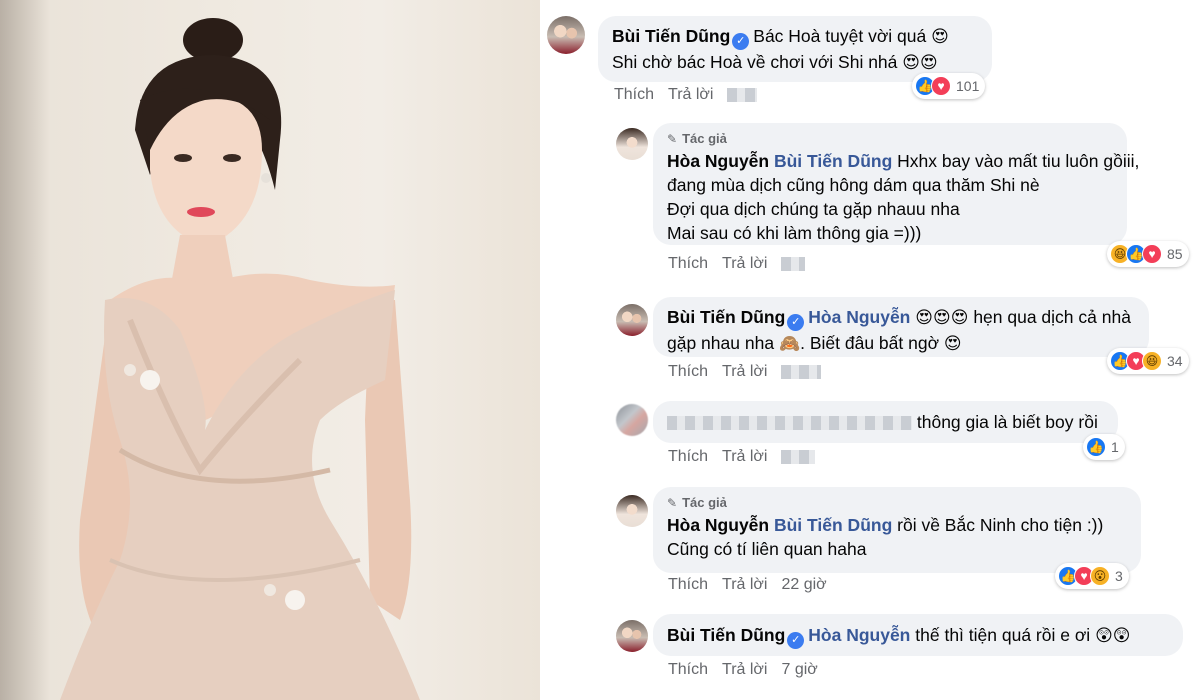 The width and height of the screenshot is (1200, 700). Describe the element at coordinates (870, 343) in the screenshot. I see `comment-line: . Biết đâu bất ngờ` at that location.